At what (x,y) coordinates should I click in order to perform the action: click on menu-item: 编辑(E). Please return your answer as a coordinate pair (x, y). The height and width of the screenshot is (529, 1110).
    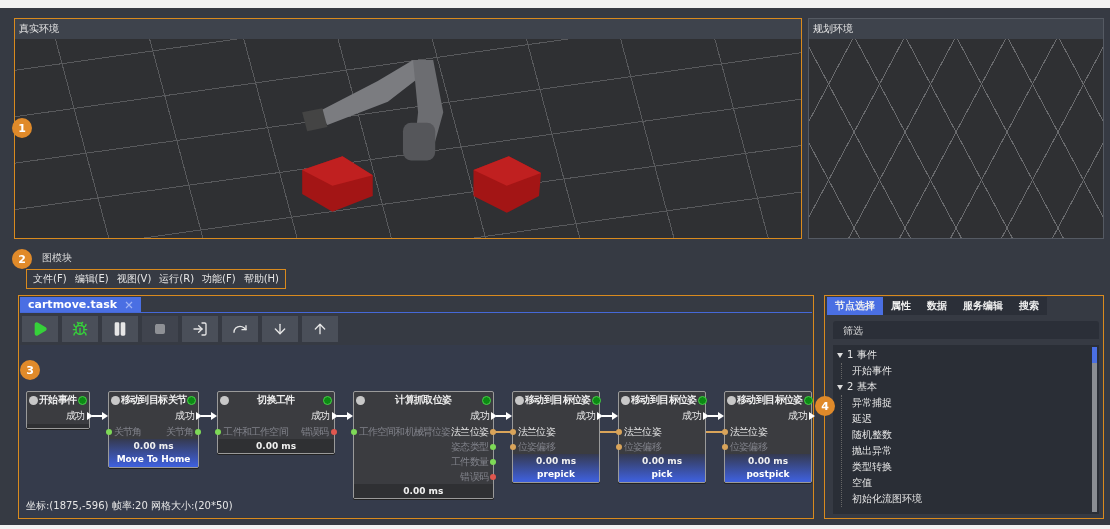
    Looking at the image, I should click on (91, 279).